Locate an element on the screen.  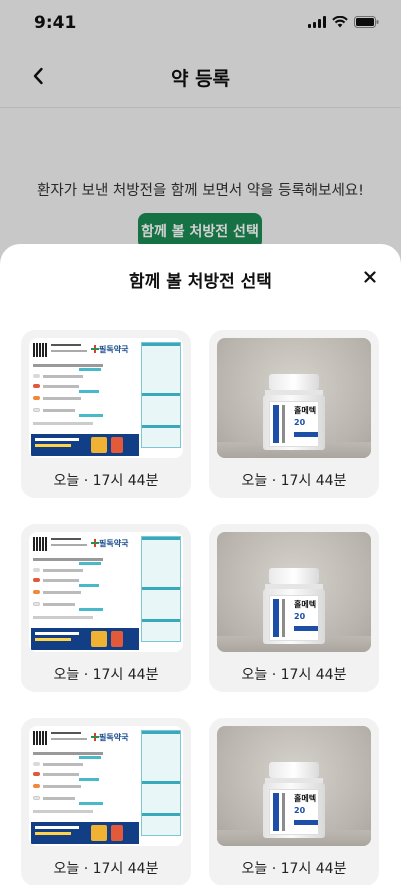
close-icon is located at coordinates (370, 277).